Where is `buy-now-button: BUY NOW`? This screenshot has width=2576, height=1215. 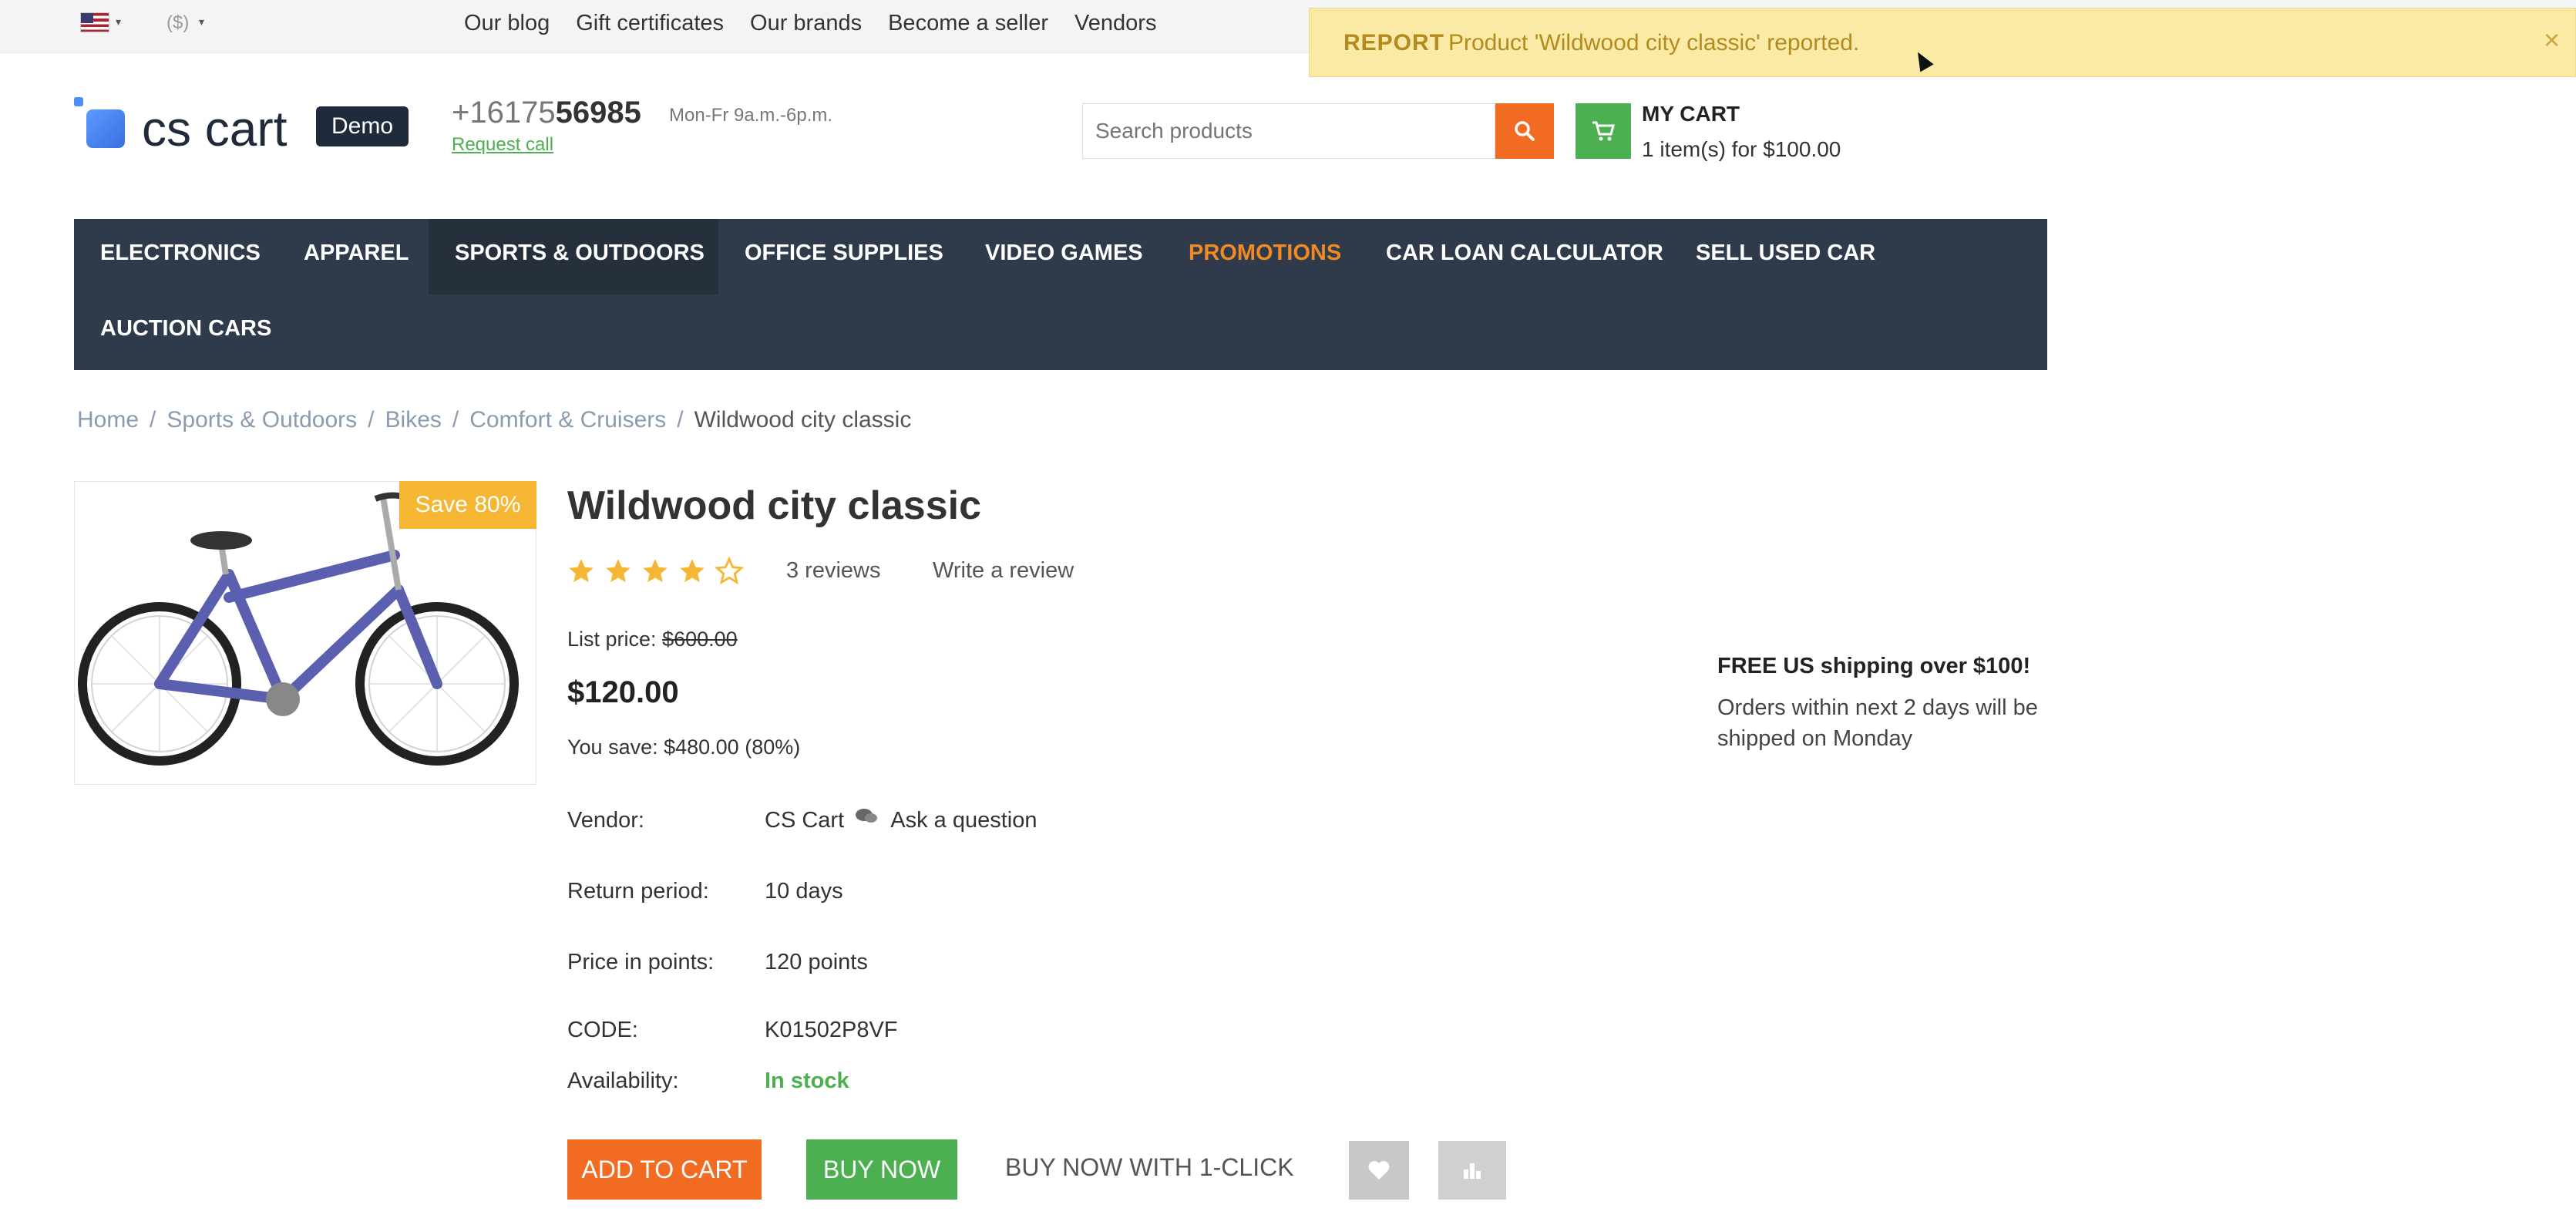
buy-now-button: BUY NOW is located at coordinates (881, 1169).